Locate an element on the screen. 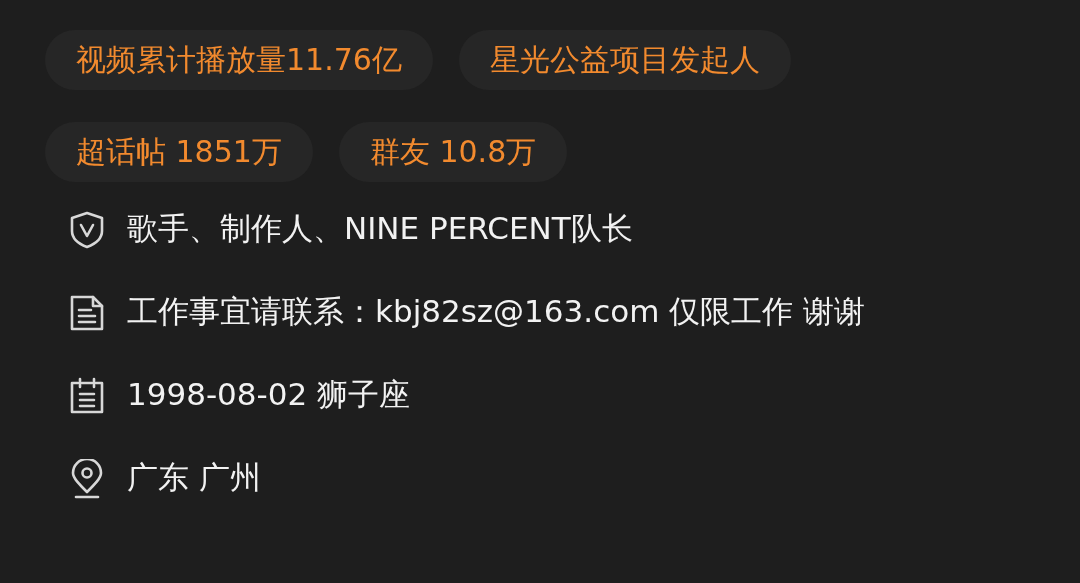 This screenshot has width=1080, height=583. profile-info-text: 广东 广州 is located at coordinates (194, 477).